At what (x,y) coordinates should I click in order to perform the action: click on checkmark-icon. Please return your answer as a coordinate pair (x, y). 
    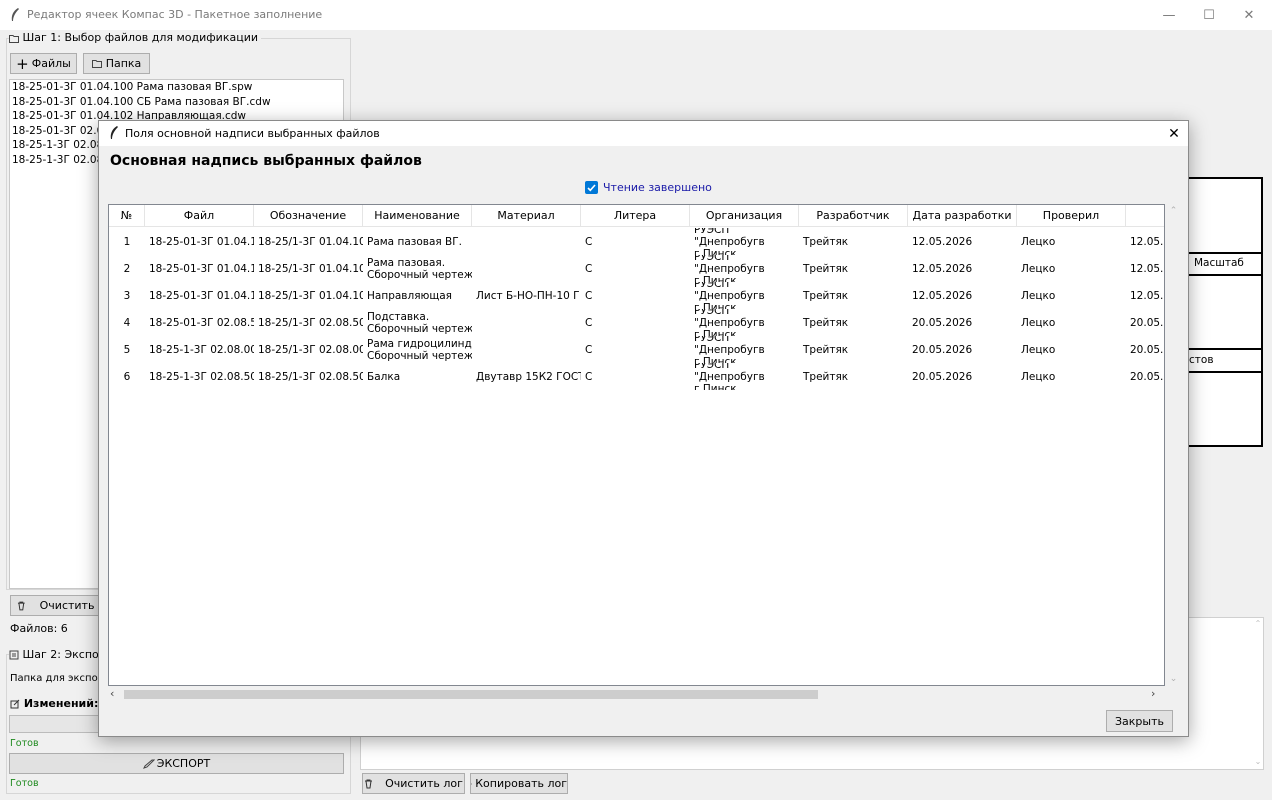
    Looking at the image, I should click on (591, 187).